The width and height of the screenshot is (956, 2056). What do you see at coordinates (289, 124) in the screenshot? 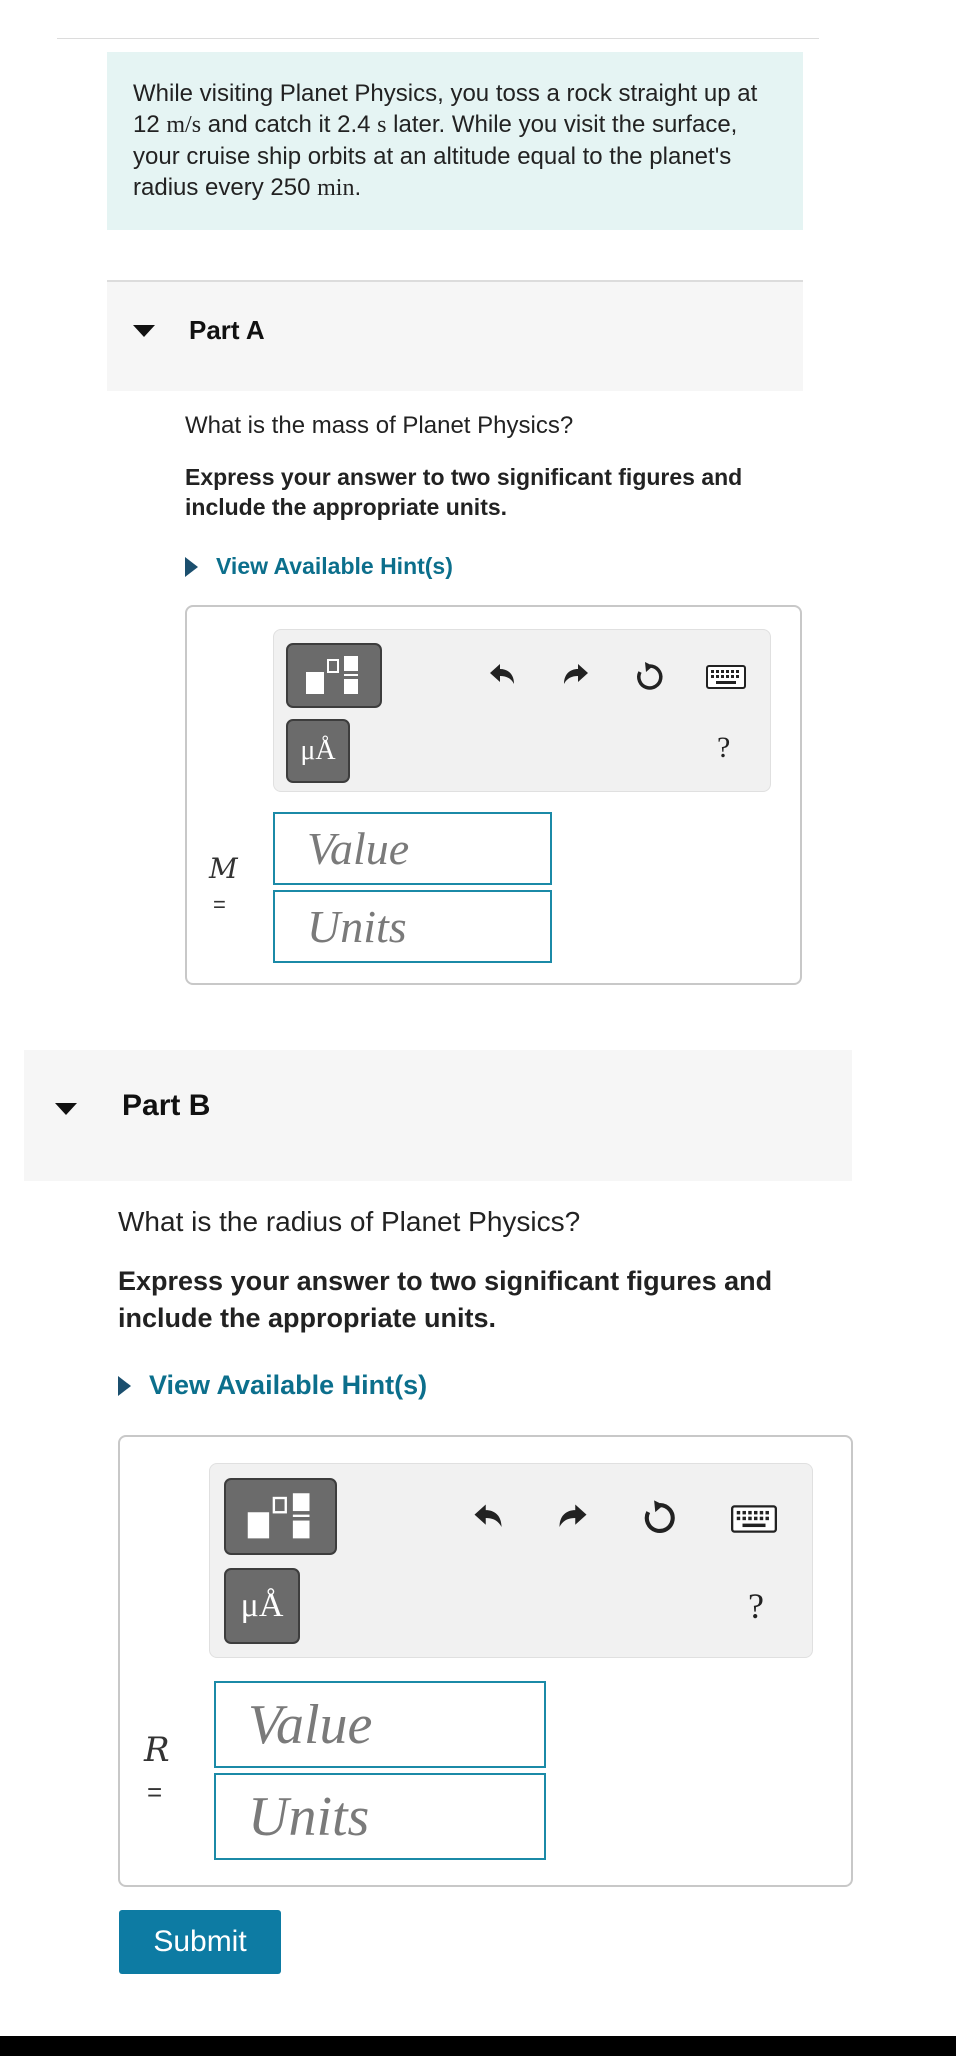
I see `problem-text-2: and catch it 2.4` at bounding box center [289, 124].